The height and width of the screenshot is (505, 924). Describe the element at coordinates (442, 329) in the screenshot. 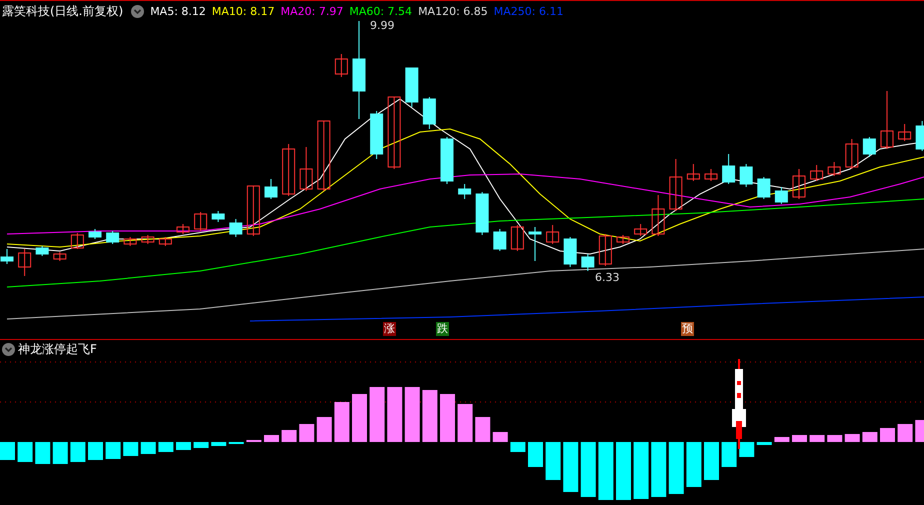

I see `signal-marker: 跌` at that location.